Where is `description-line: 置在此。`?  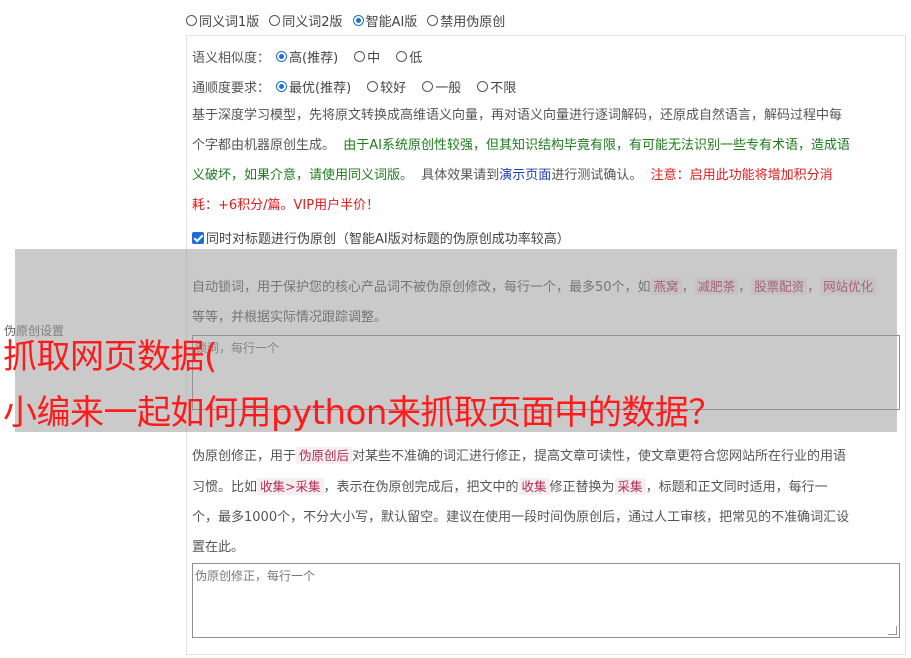
description-line: 置在此。 is located at coordinates (218, 547).